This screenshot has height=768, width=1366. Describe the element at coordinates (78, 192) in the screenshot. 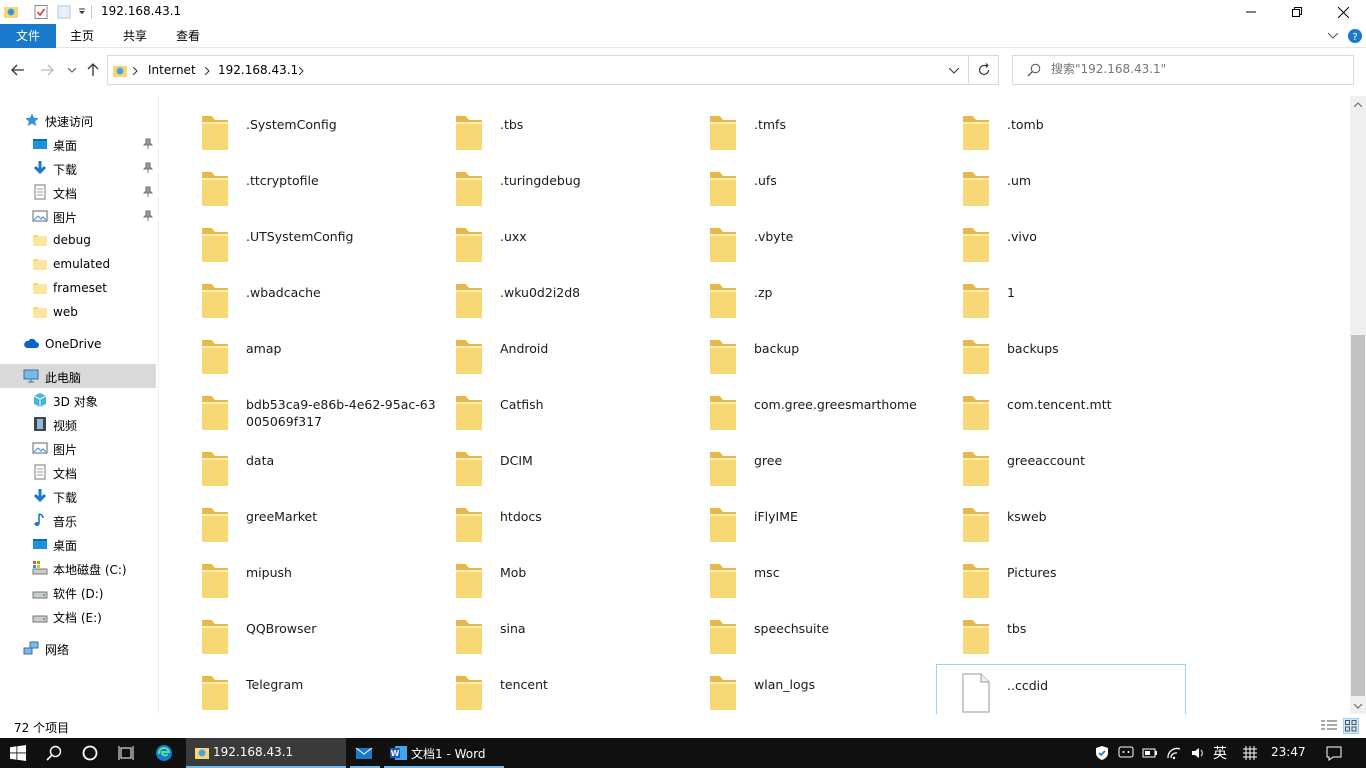

I see `nav-documents: 文档` at that location.